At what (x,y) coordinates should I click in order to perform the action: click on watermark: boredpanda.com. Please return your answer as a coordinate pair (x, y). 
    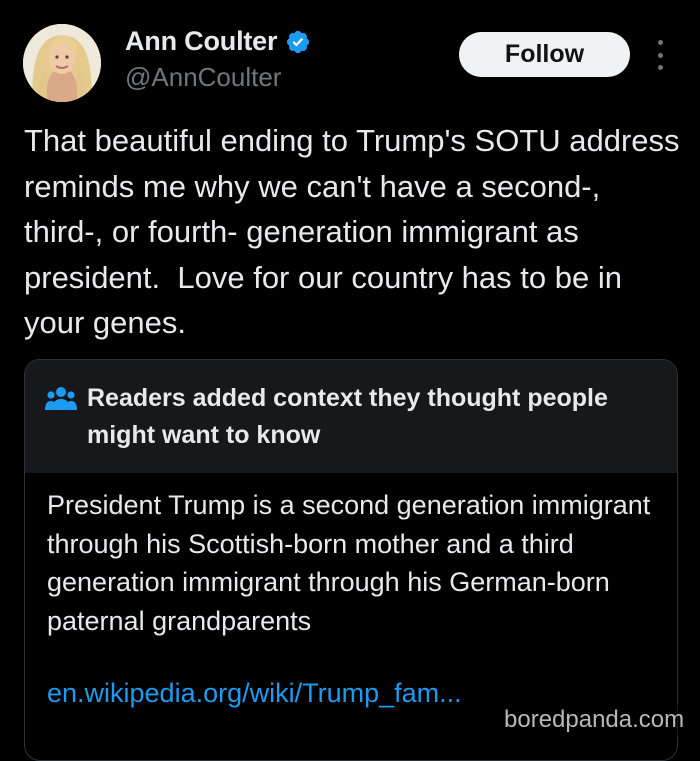
    Looking at the image, I should click on (594, 720).